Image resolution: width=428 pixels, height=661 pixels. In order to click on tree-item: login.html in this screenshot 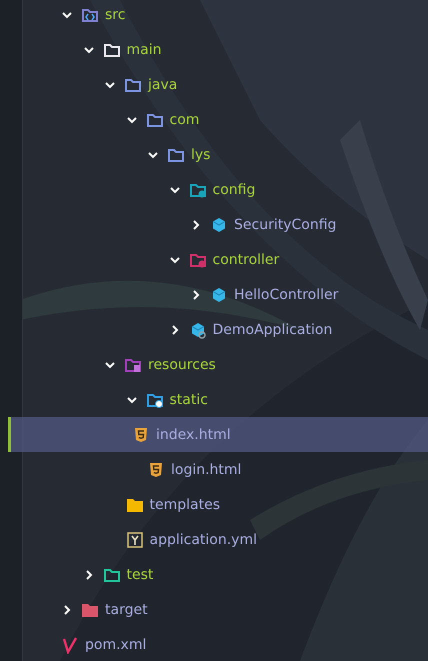, I will do `click(225, 469)`.